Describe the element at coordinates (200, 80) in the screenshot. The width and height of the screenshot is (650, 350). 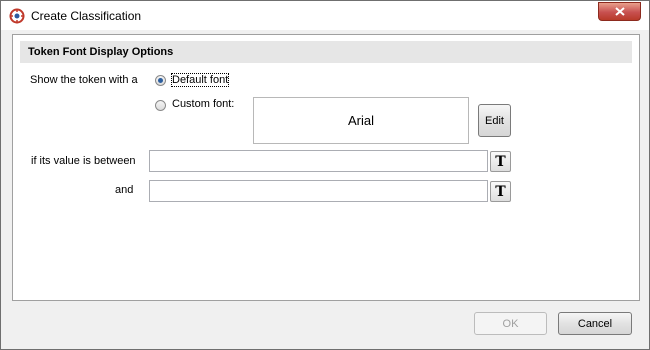
I see `default-font-label: Default font` at that location.